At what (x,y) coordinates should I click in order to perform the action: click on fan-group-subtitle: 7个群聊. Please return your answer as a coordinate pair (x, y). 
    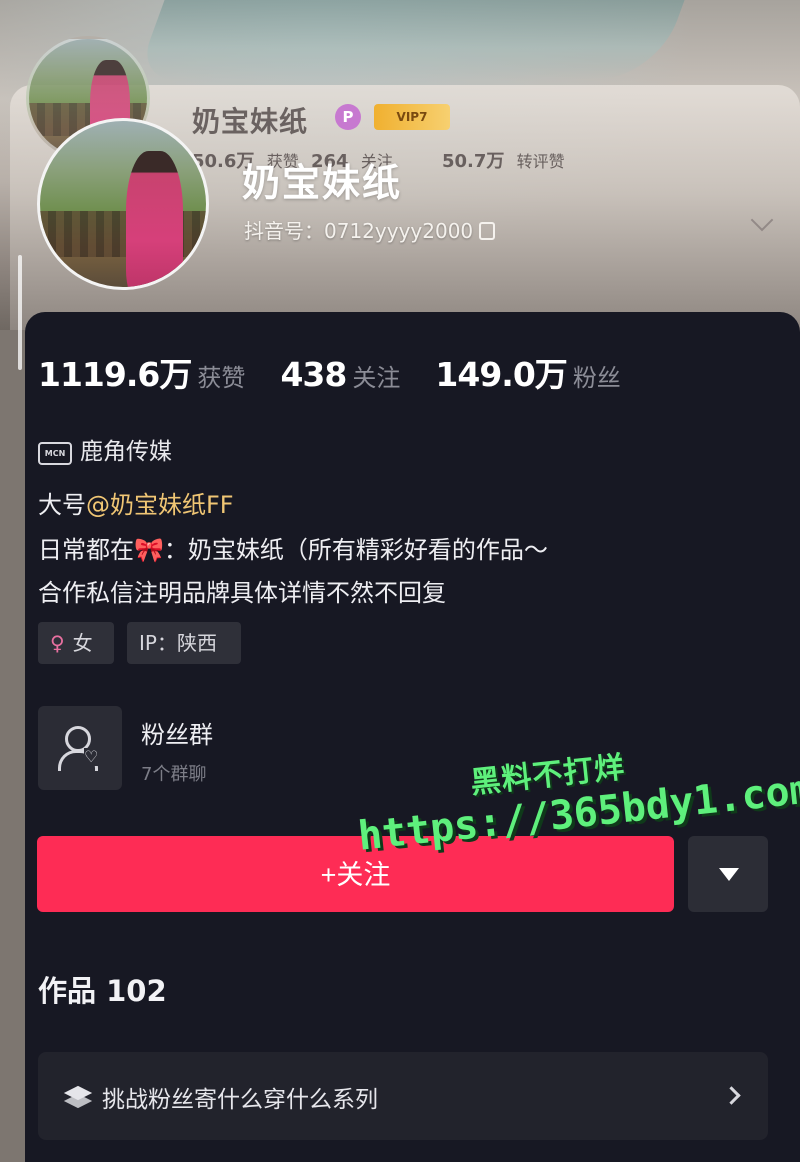
    Looking at the image, I should click on (174, 774).